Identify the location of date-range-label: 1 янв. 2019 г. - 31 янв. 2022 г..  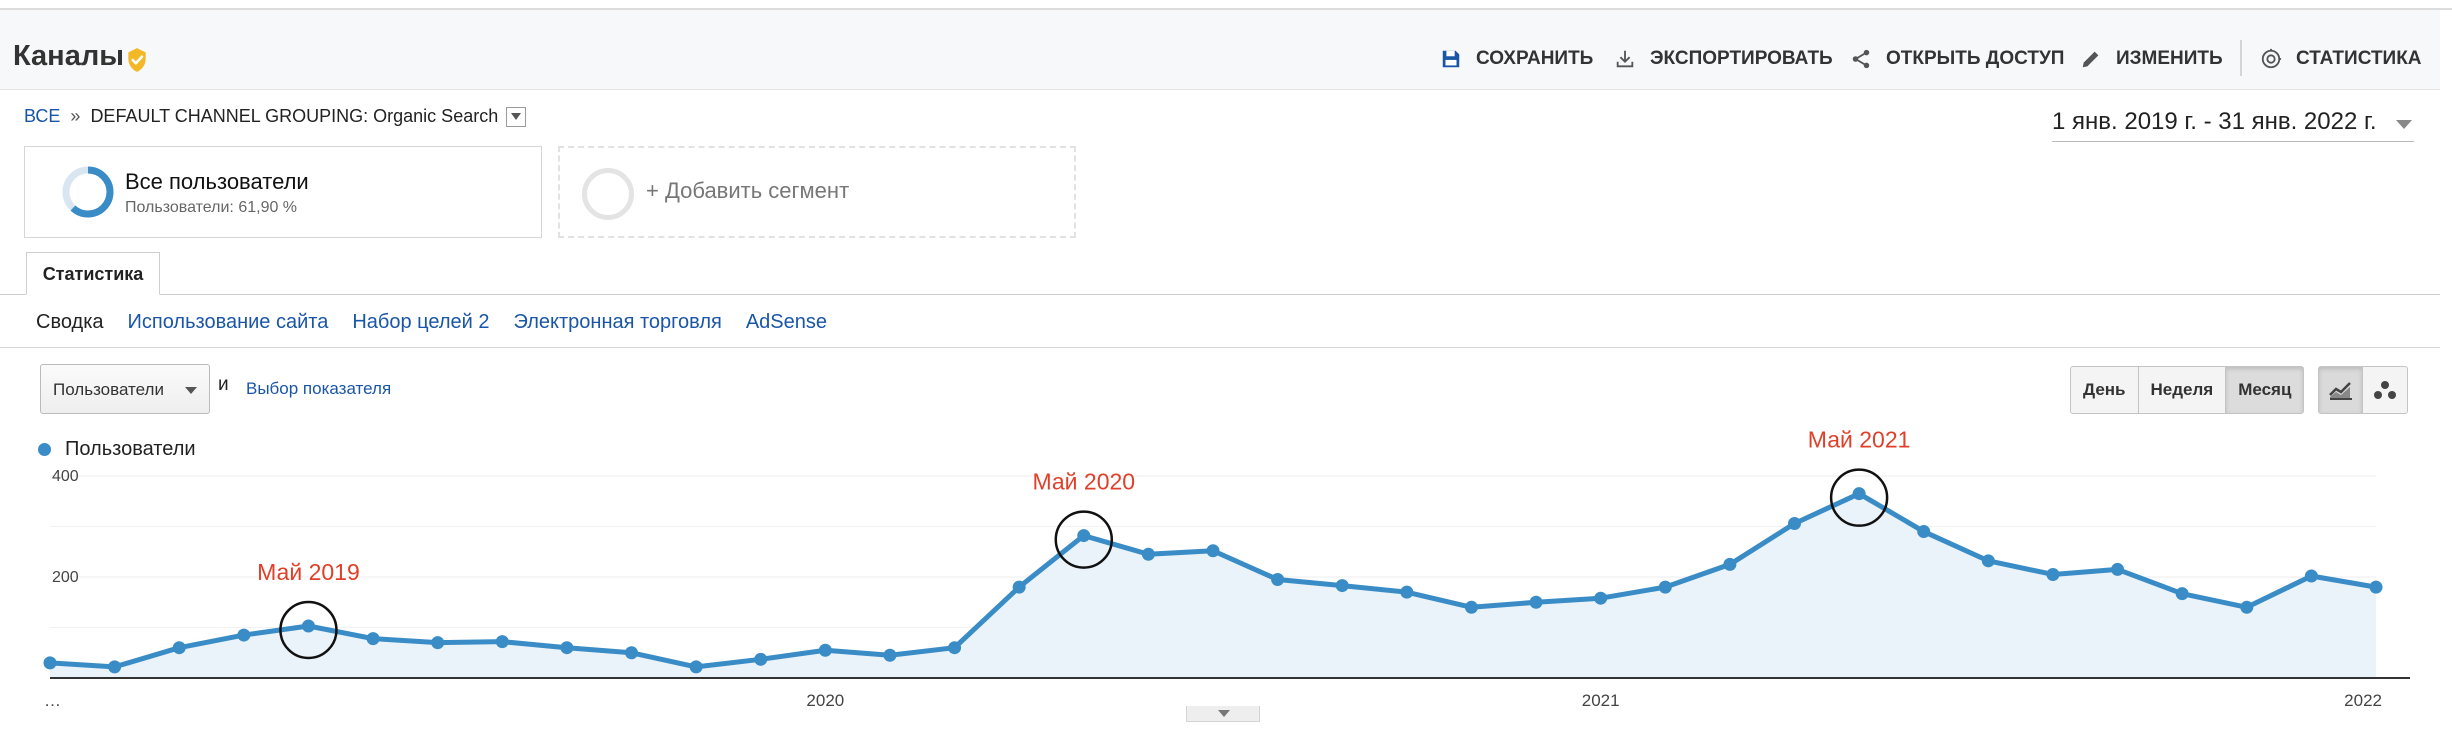
(2214, 121).